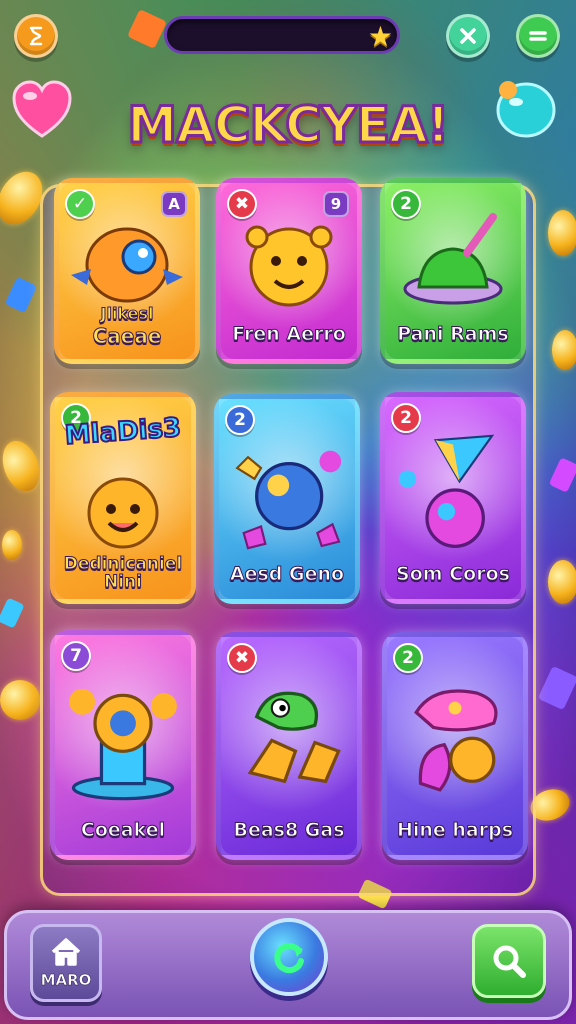  I want to click on game-card: 2 MlaDis3 Dedinicaniel Nini, so click(123, 498).